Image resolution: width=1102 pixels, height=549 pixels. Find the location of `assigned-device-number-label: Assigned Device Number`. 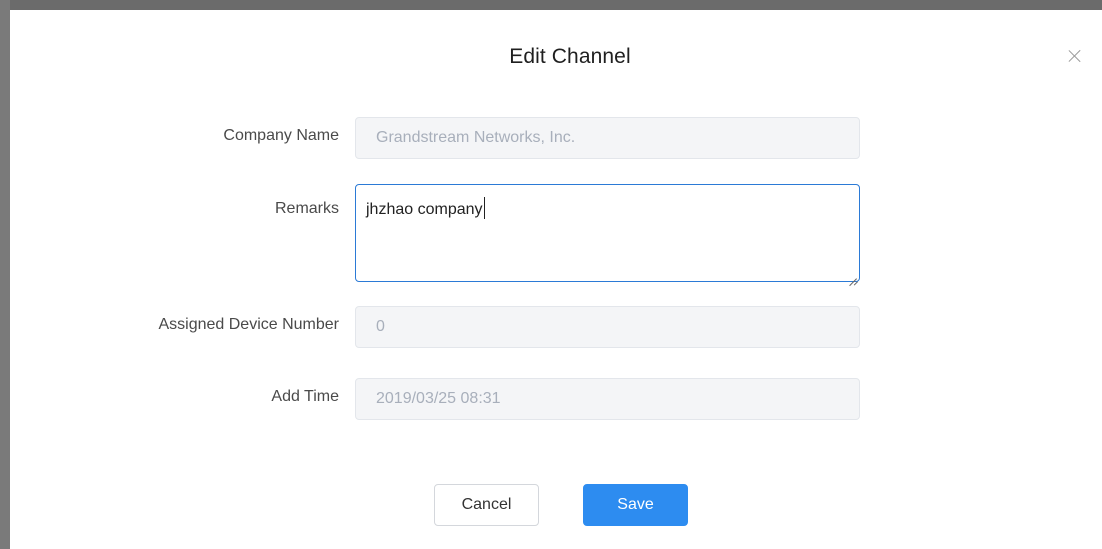

assigned-device-number-label: Assigned Device Number is located at coordinates (248, 324).